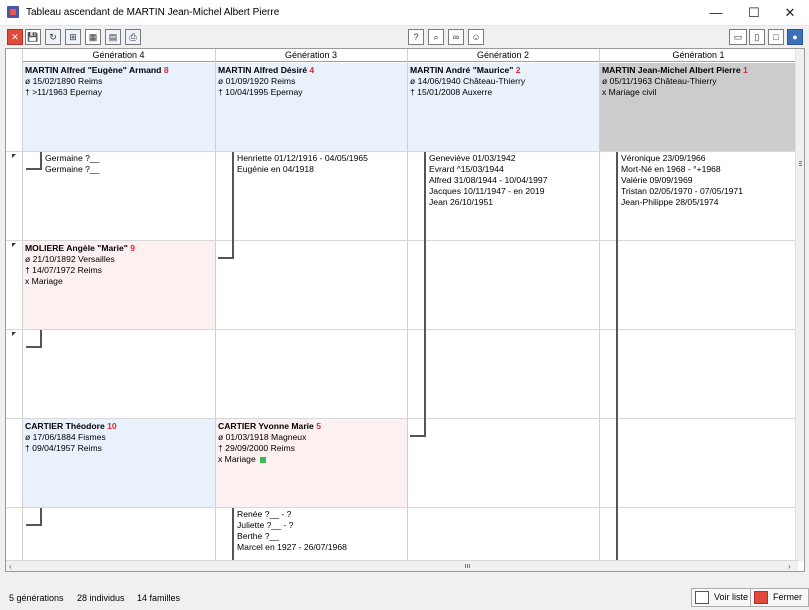 The width and height of the screenshot is (809, 610). I want to click on person-number: 10, so click(112, 426).